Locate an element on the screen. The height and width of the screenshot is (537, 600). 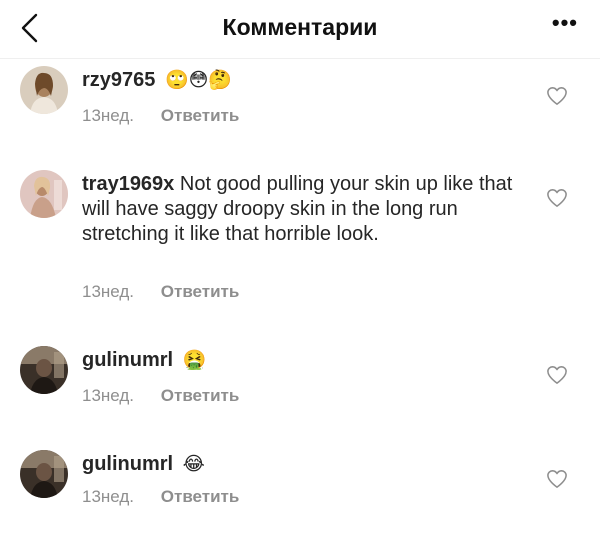
comment-item: rzy9765 🙄😳🤔 13нед. Ответить is located at coordinates (300, 98).